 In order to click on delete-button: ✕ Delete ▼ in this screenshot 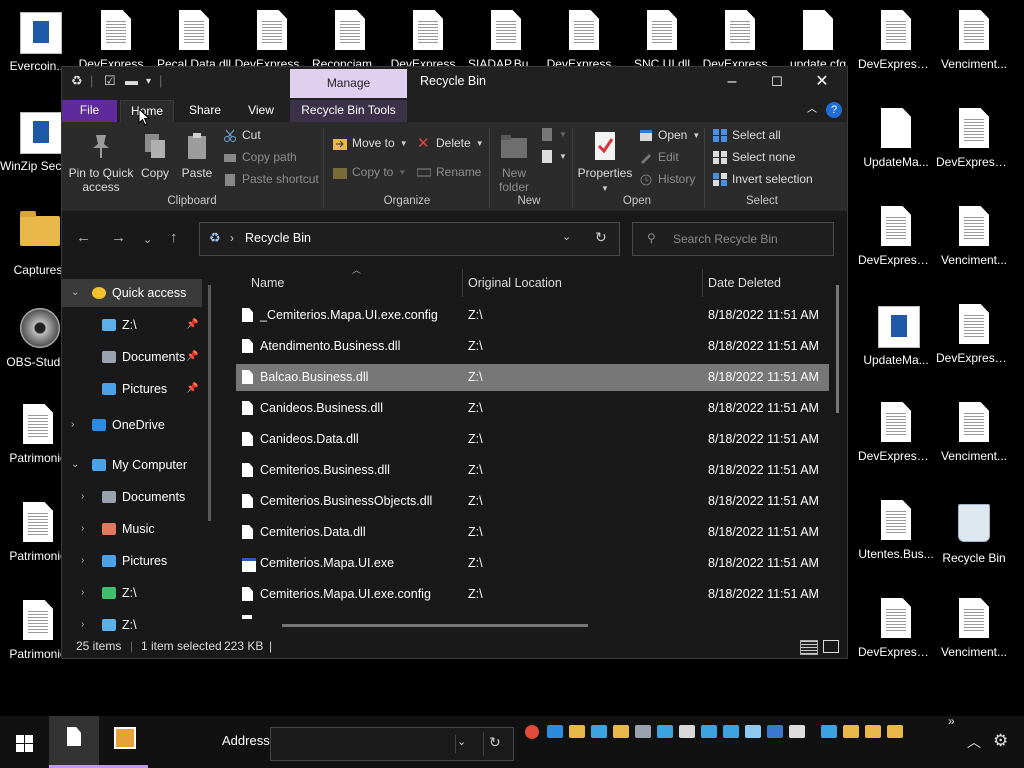, I will do `click(450, 143)`.